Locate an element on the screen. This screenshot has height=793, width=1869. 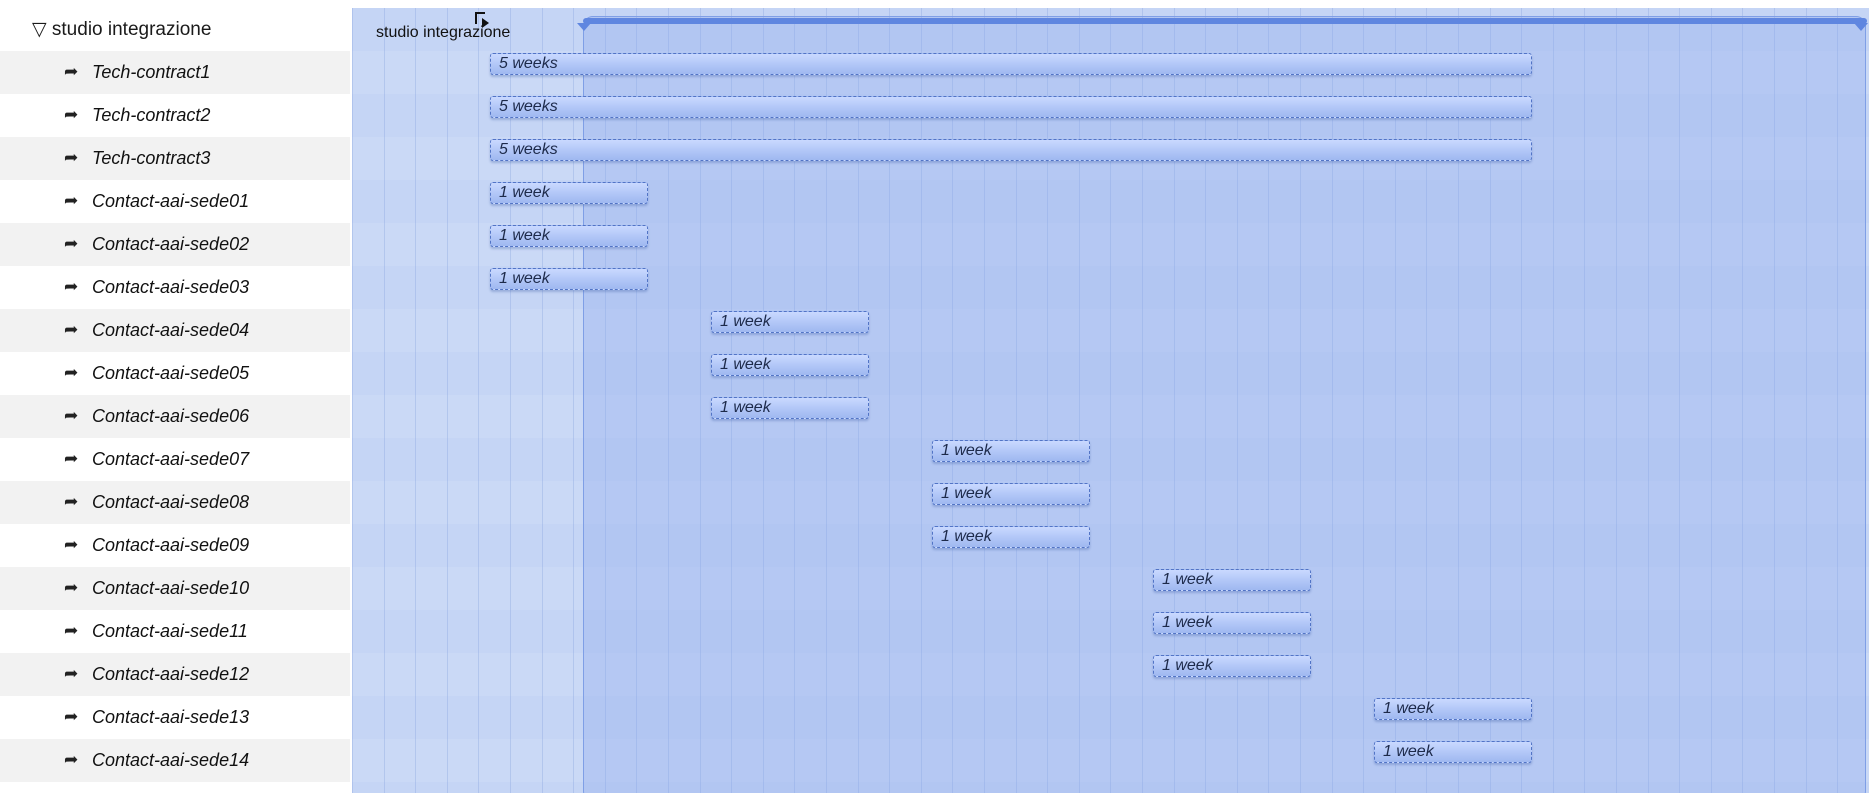
outline-task-row: ➦ Tech-contract3 is located at coordinates (175, 158).